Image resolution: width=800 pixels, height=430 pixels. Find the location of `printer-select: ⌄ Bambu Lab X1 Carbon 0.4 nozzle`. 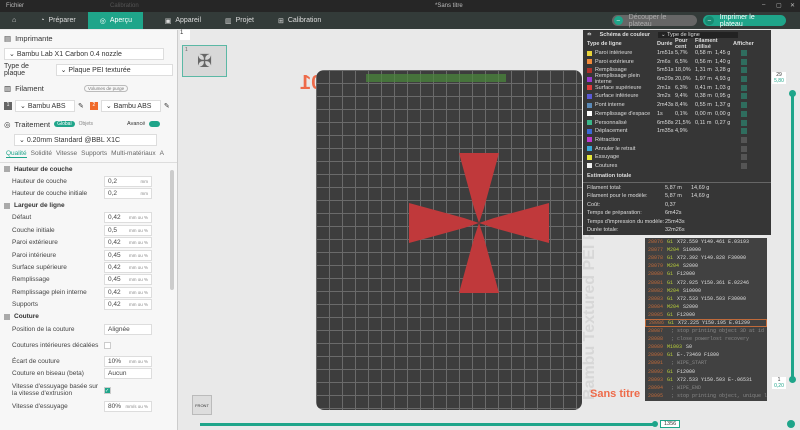

printer-select: ⌄ Bambu Lab X1 Carbon 0.4 nozzle is located at coordinates (84, 54).